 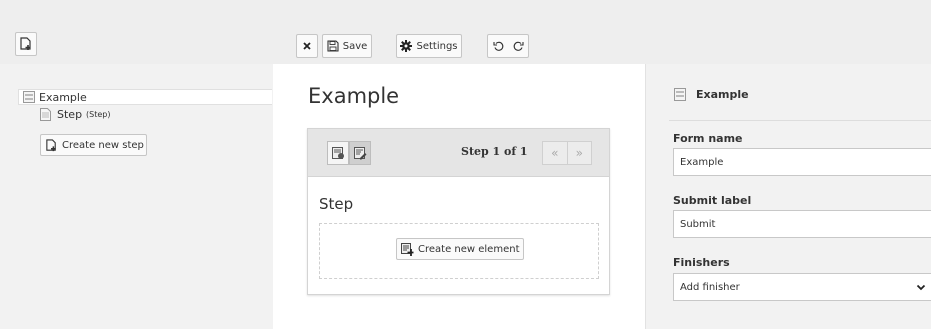 I want to click on finishers-selected-value: Add finisher, so click(x=710, y=287).